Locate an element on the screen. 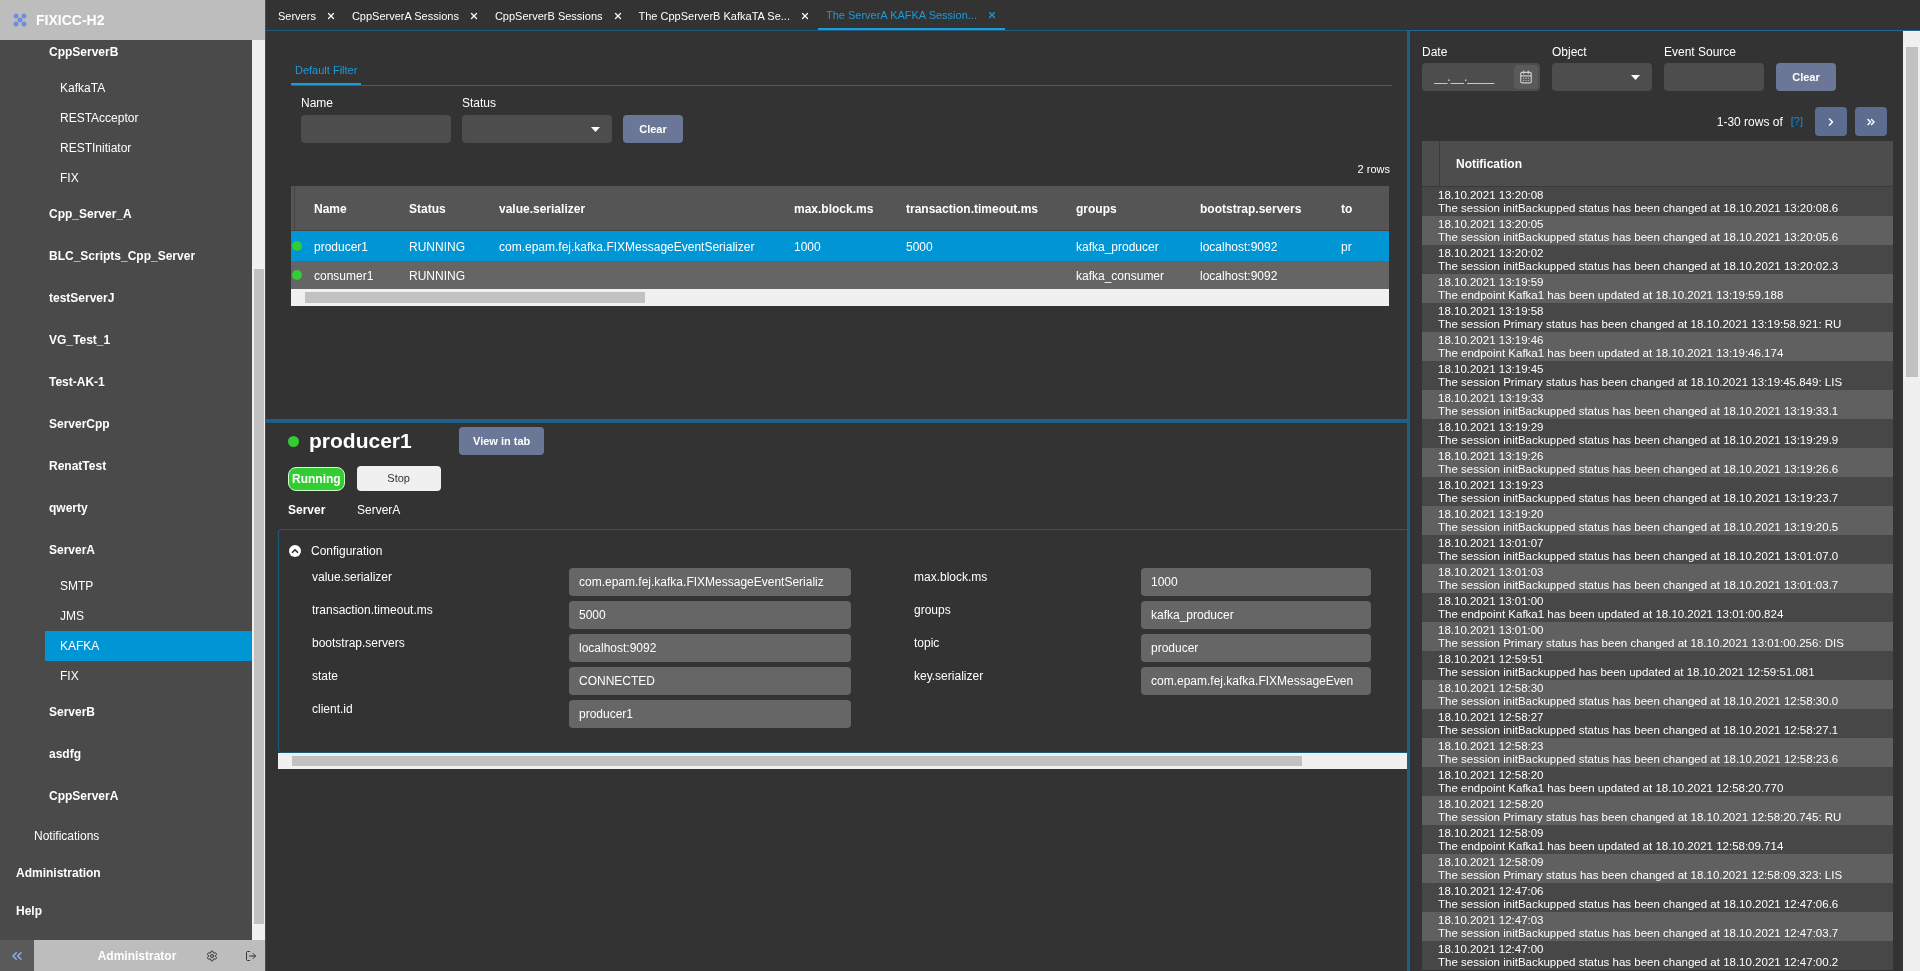  column-header: to is located at coordinates (1347, 208).